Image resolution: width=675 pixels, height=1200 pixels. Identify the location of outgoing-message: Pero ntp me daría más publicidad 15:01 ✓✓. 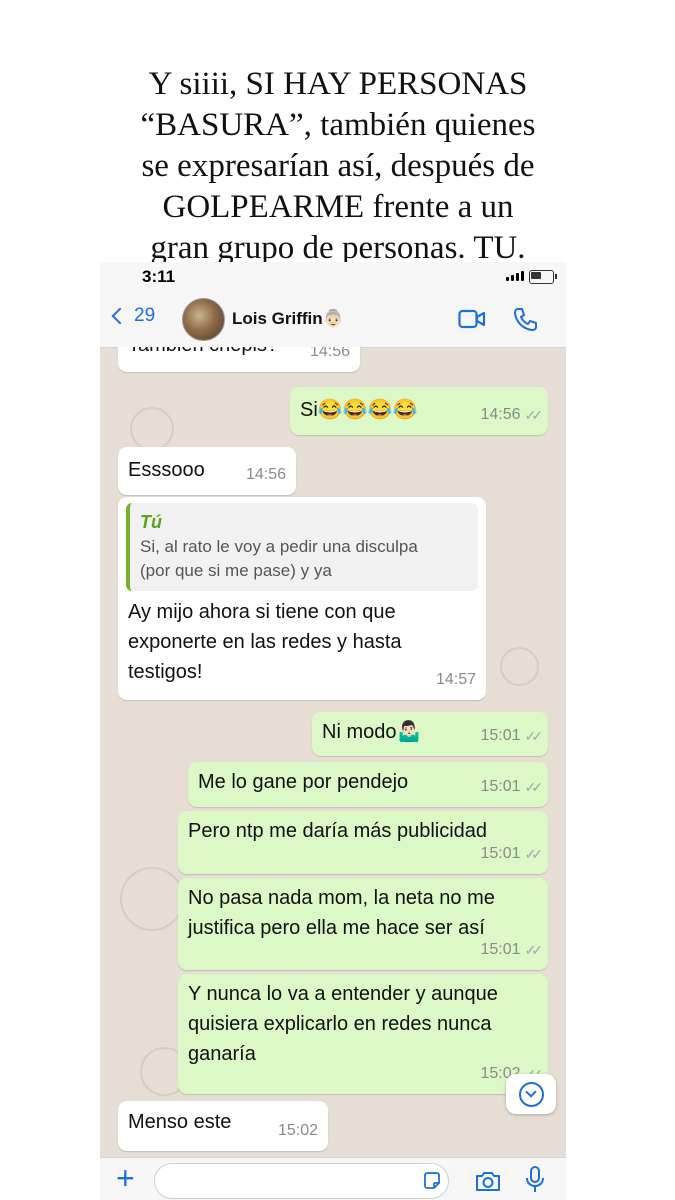
(363, 842).